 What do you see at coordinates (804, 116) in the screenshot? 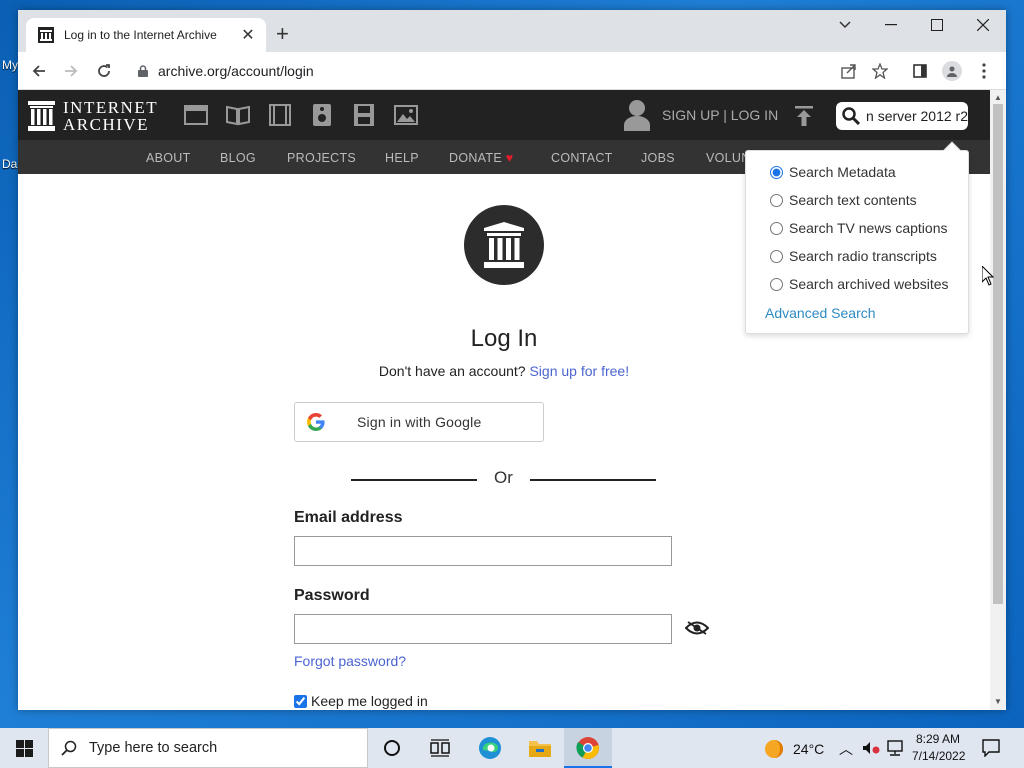
I see `upload-icon` at bounding box center [804, 116].